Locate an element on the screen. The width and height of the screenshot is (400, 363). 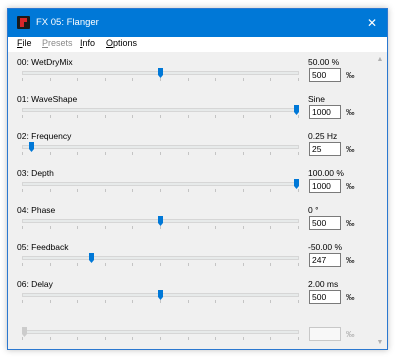
parameter-raw-input is located at coordinates (325, 334).